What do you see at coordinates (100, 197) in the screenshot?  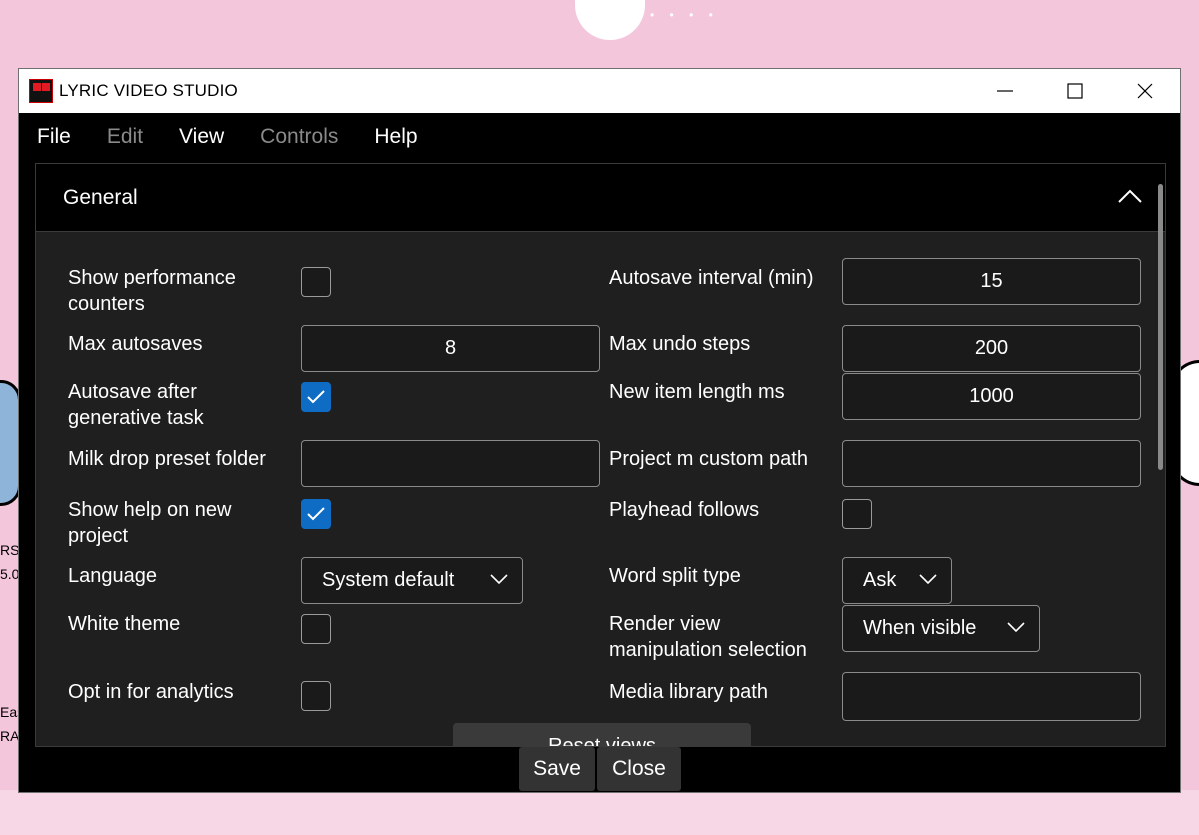 I see `panel-title: General` at bounding box center [100, 197].